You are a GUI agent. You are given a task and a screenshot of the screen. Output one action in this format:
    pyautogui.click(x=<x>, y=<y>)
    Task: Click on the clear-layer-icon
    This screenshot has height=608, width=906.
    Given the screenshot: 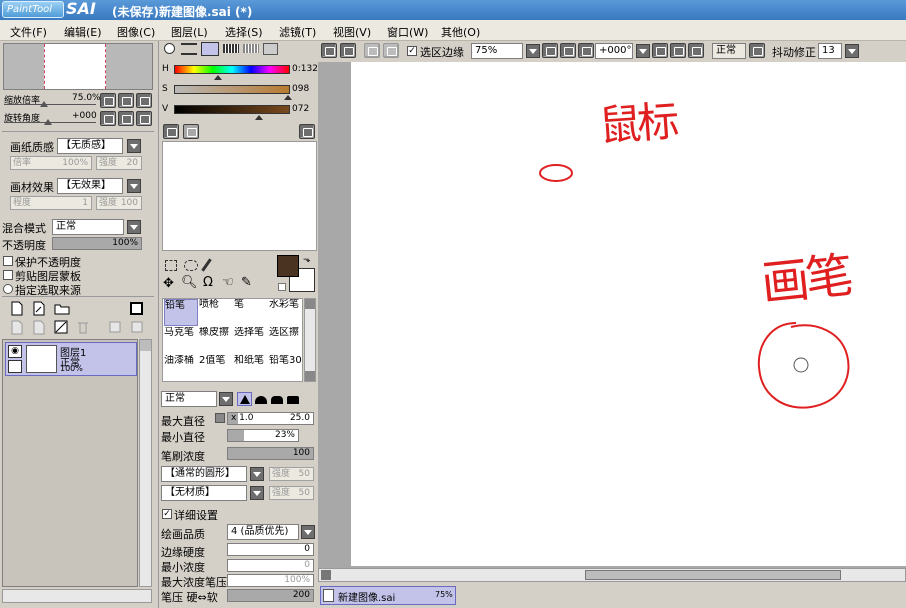 What is the action you would take?
    pyautogui.click(x=61, y=327)
    